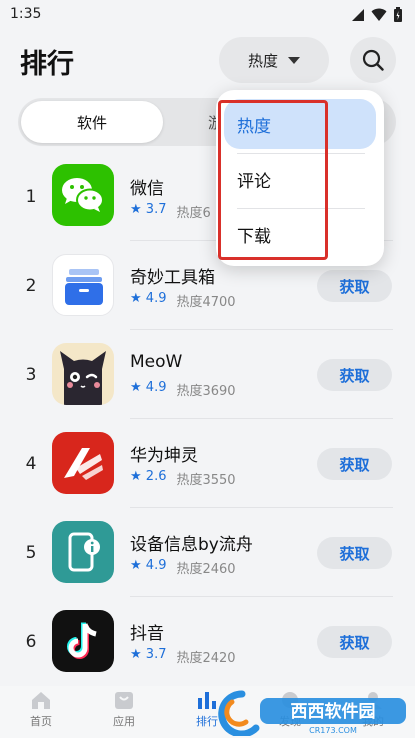 This screenshot has width=415, height=738. I want to click on app-heat: 热度3550, so click(206, 480).